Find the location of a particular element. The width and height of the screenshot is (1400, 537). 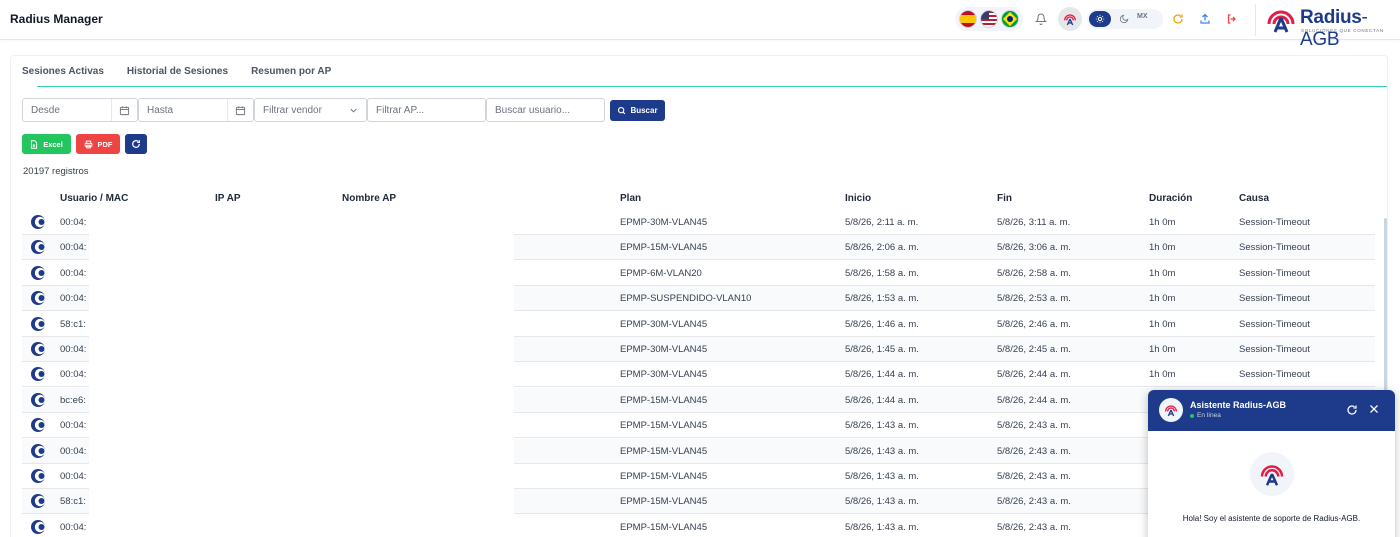

col-usuario-mac: Usuario / MAC is located at coordinates (94, 198).